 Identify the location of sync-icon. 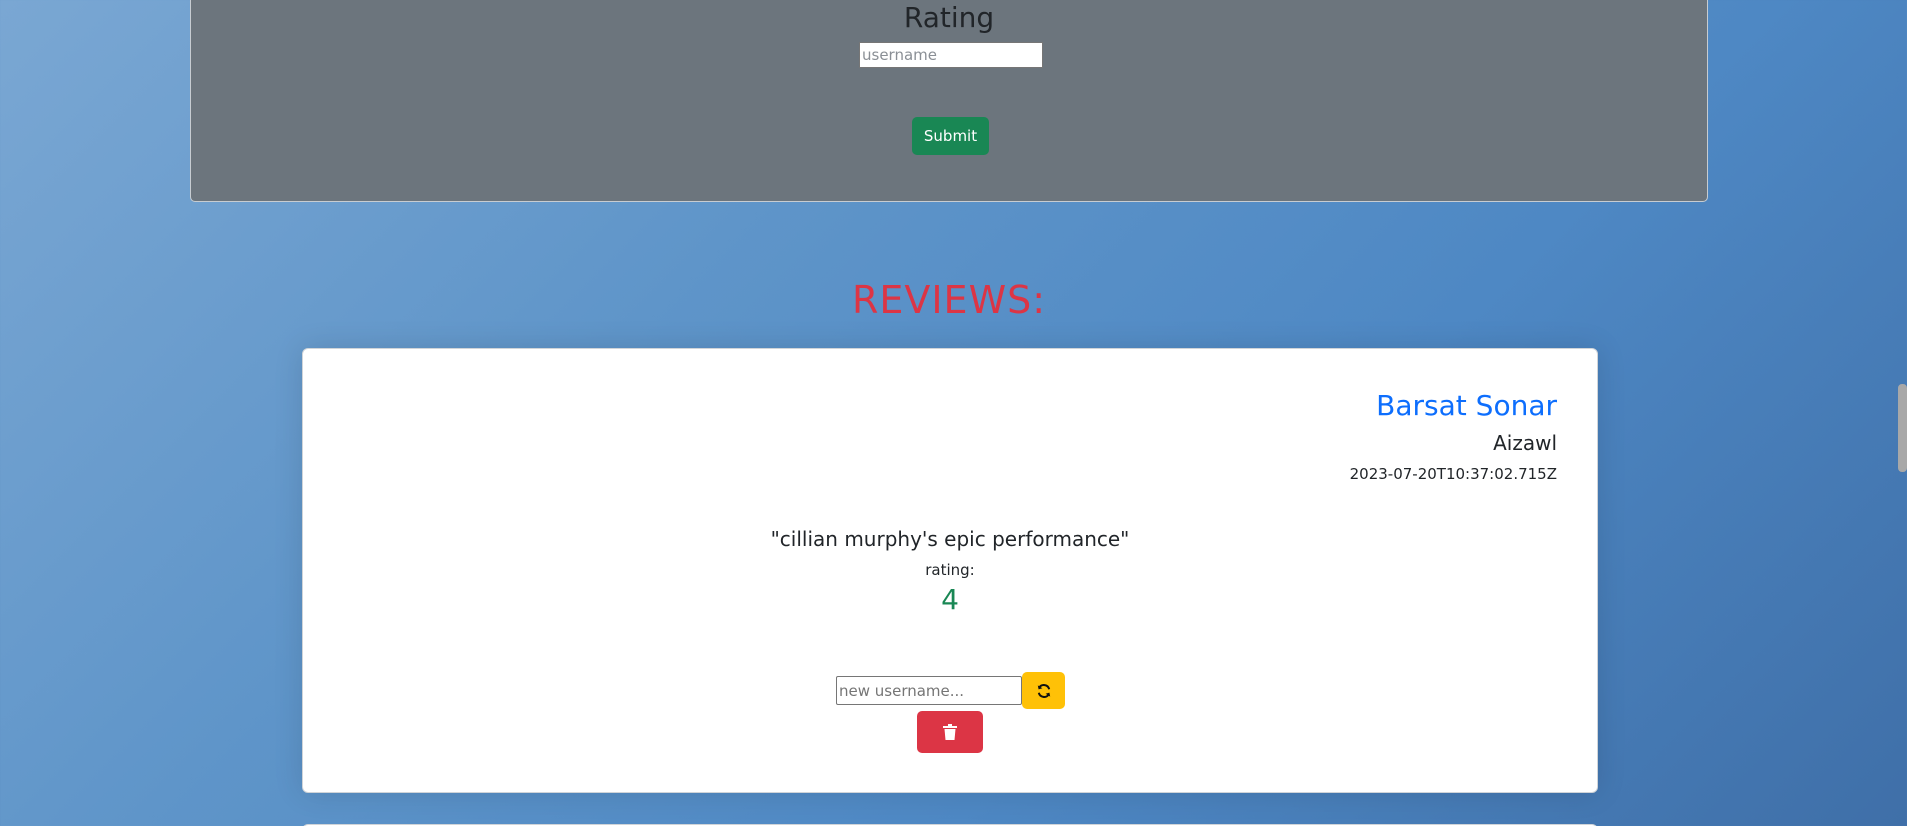
(1043, 690).